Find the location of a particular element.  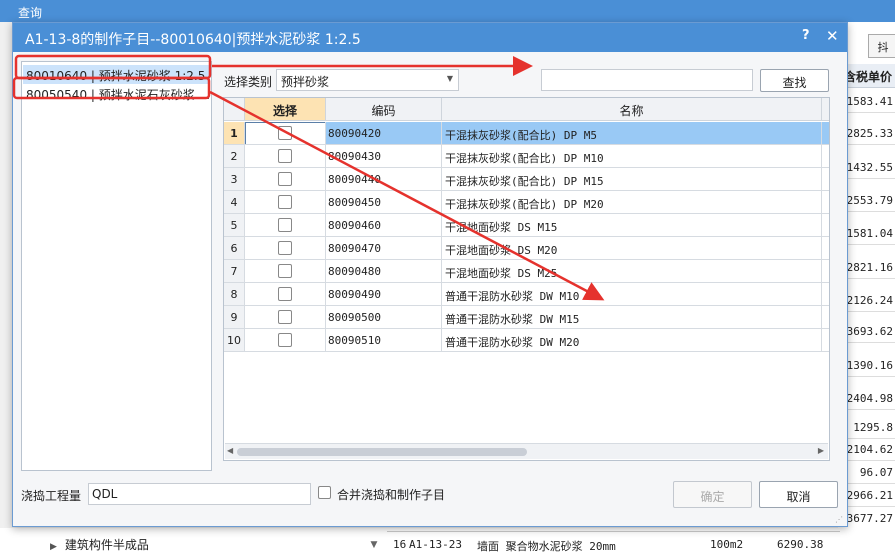

category-value: 预拌砂浆 is located at coordinates (305, 82).